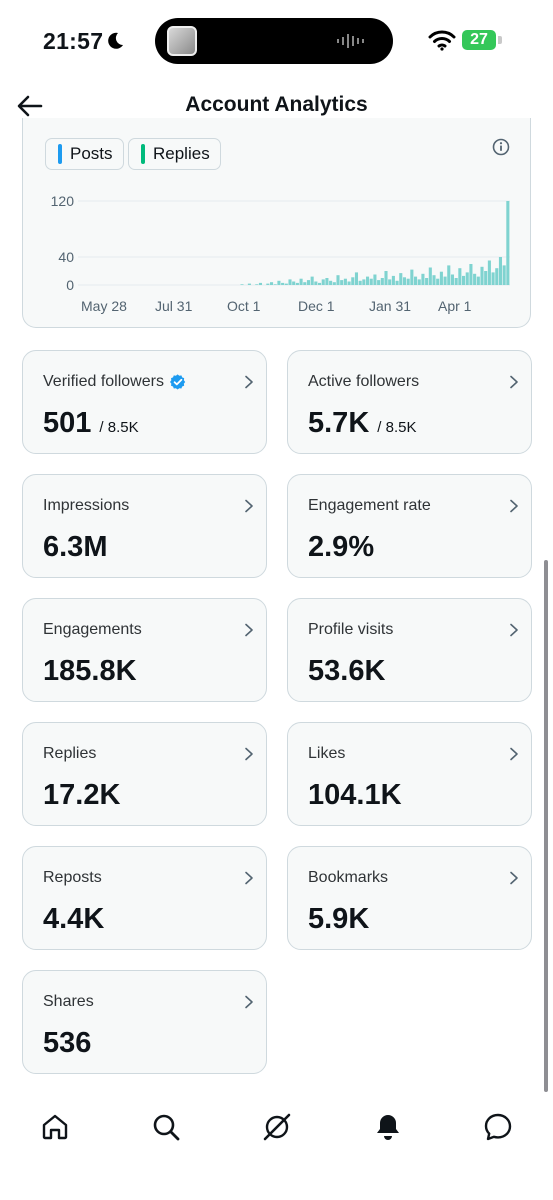  What do you see at coordinates (115, 40) in the screenshot?
I see `moon-icon` at bounding box center [115, 40].